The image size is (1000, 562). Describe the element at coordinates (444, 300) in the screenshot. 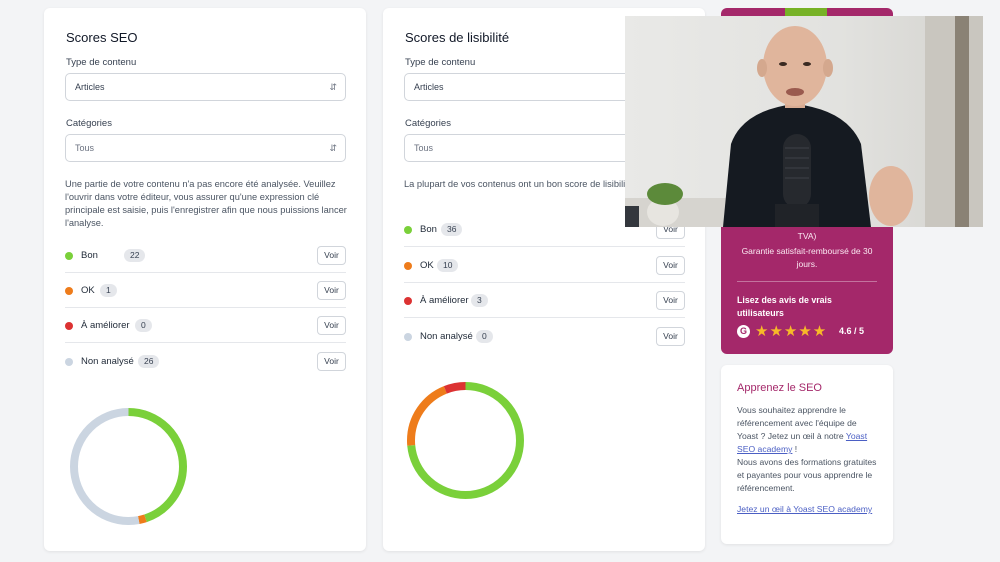

I see `readability-row-label: À améliorer` at that location.